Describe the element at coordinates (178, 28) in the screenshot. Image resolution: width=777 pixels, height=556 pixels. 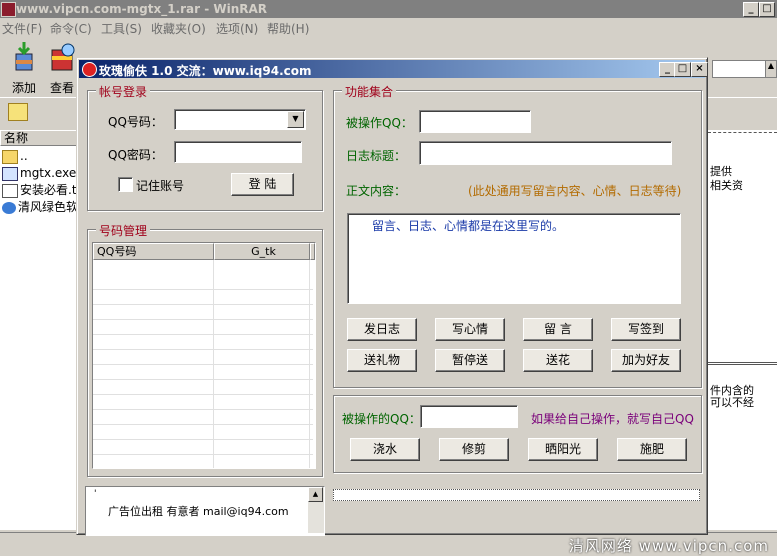
I see `menu-favorites: 收藏夹(O)` at that location.